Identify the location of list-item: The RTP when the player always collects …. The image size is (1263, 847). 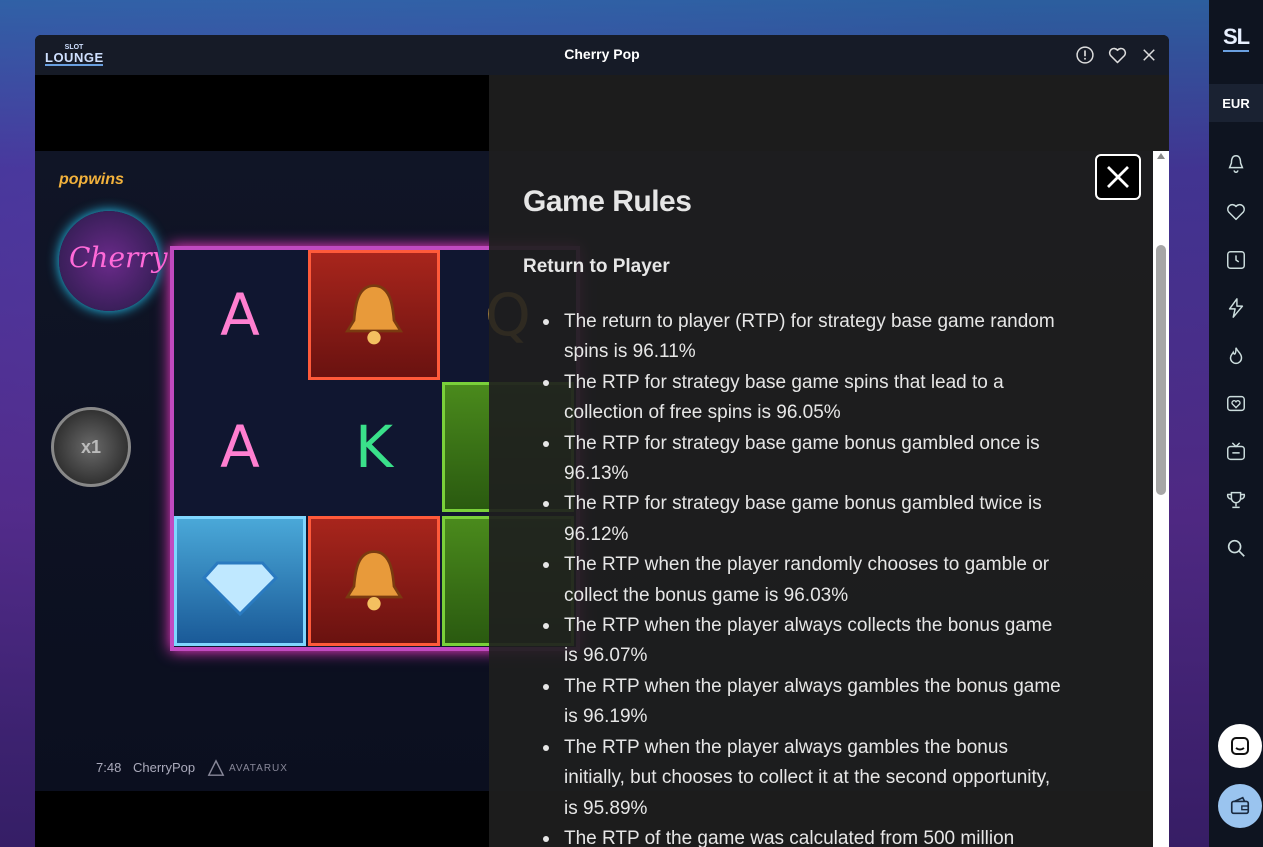
(793, 641).